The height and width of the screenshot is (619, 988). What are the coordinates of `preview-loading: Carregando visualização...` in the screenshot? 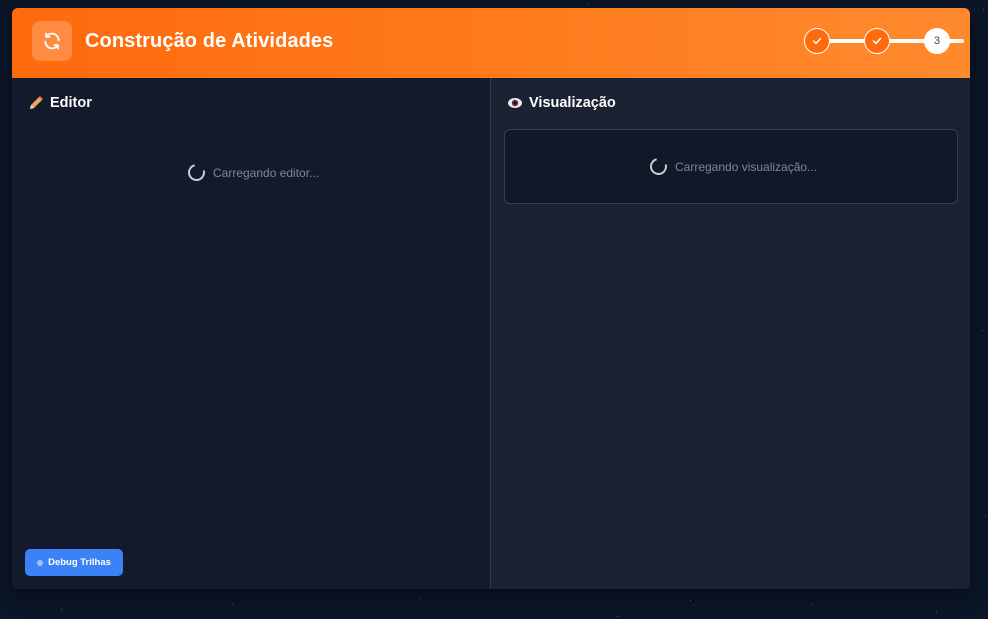 It's located at (732, 166).